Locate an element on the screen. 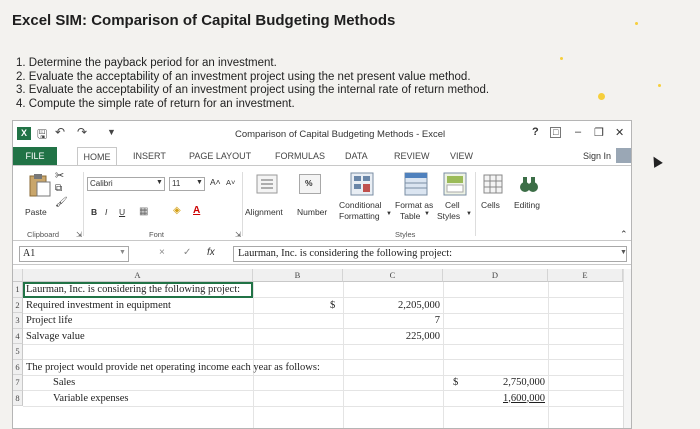 This screenshot has width=700, height=429. customize-qat-icon: ▼ is located at coordinates (111, 132).